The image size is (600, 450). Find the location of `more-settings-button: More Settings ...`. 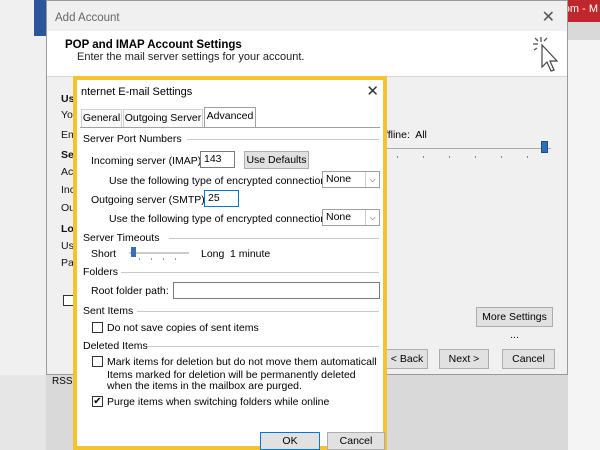

more-settings-button: More Settings ... is located at coordinates (514, 324).